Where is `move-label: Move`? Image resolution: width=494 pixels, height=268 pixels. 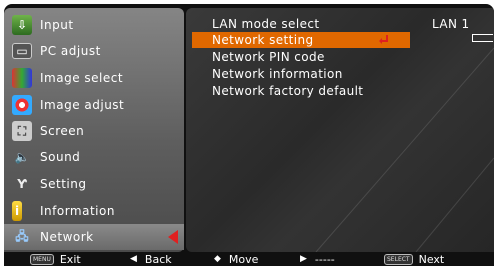
move-label: Move is located at coordinates (243, 259).